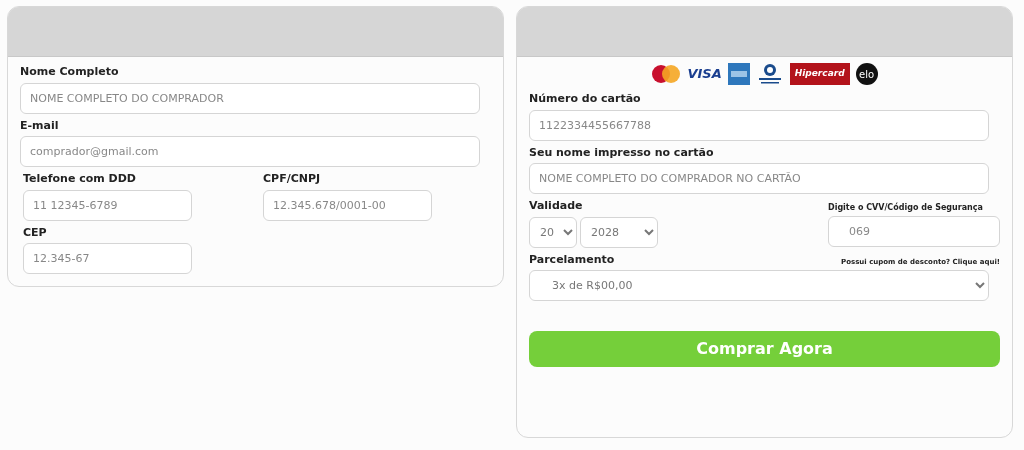 Image resolution: width=1024 pixels, height=450 pixels. What do you see at coordinates (572, 259) in the screenshot?
I see `field-label: Parcelamento` at bounding box center [572, 259].